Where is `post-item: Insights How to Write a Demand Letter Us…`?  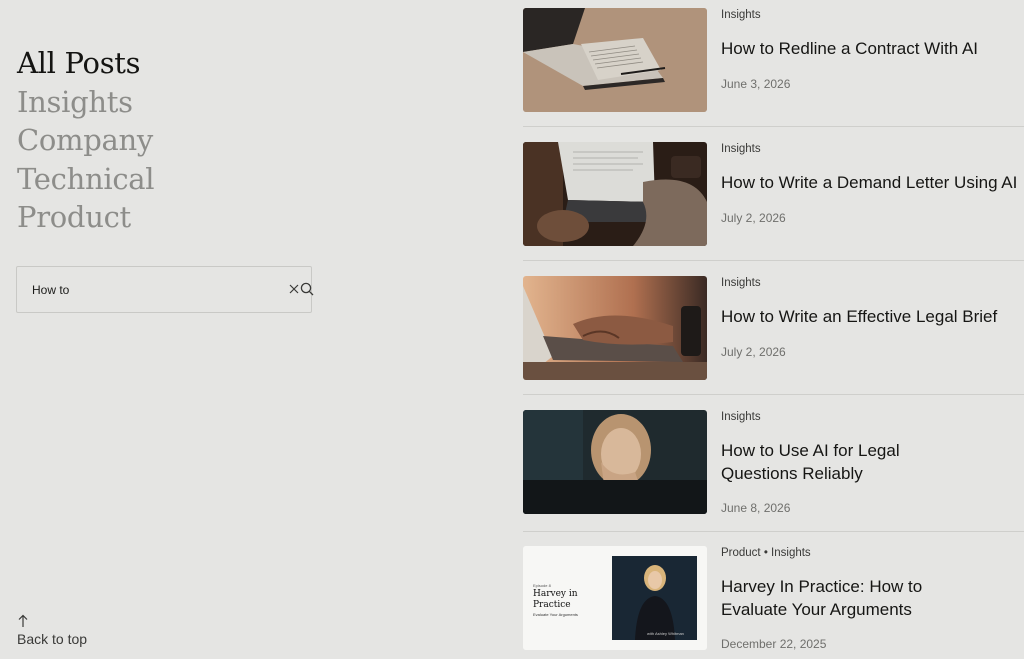 post-item: Insights How to Write a Demand Letter Us… is located at coordinates (773, 209).